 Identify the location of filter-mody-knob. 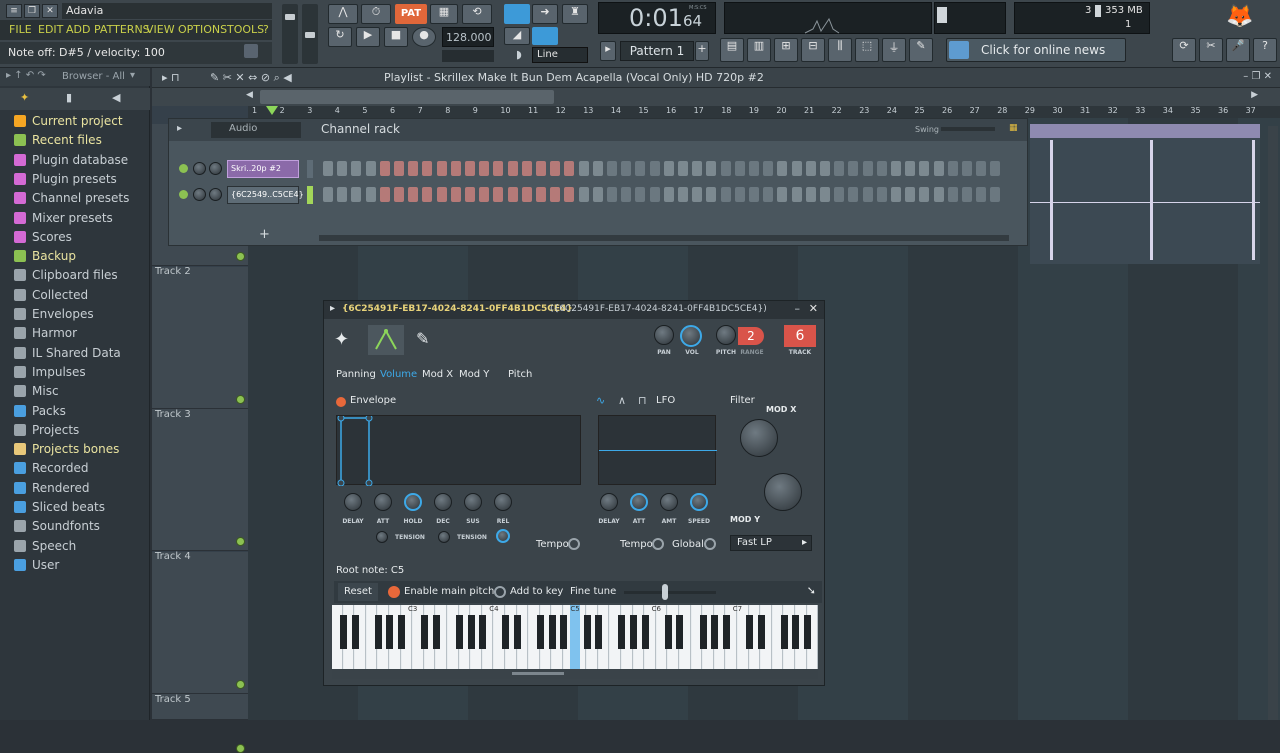
(783, 492).